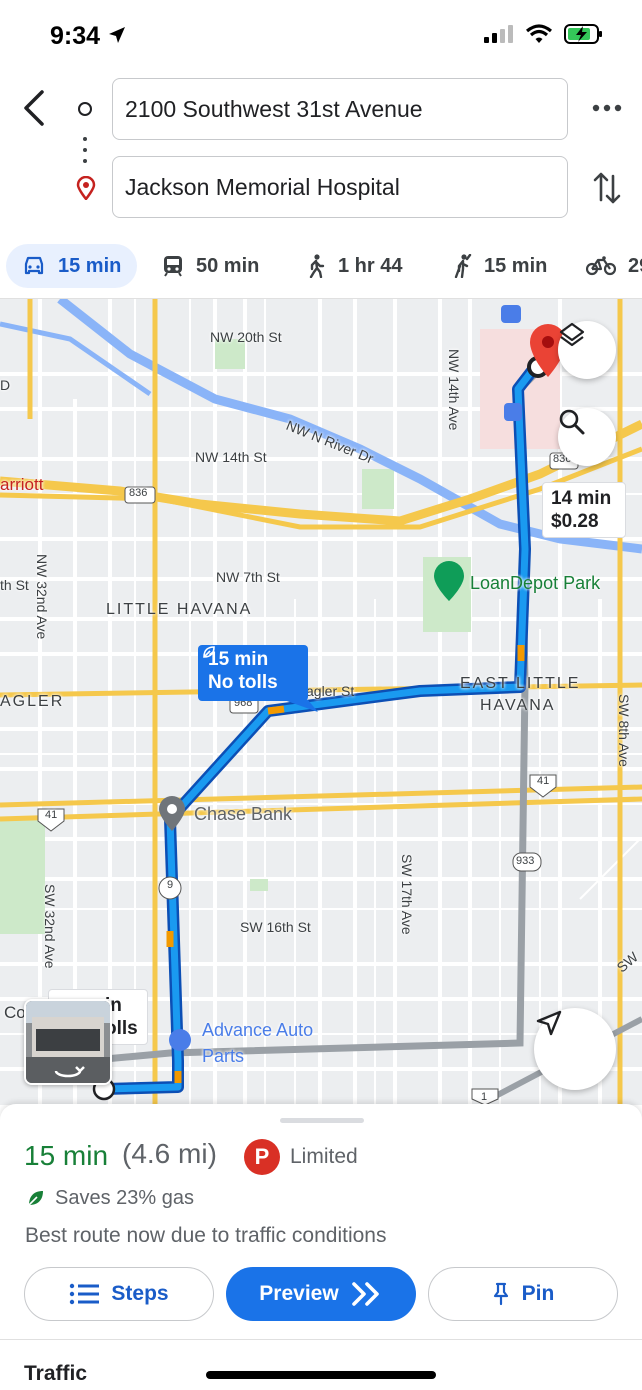 This screenshot has height=1390, width=642. What do you see at coordinates (169, 1153) in the screenshot?
I see `route-distance: (4.6 mi)` at bounding box center [169, 1153].